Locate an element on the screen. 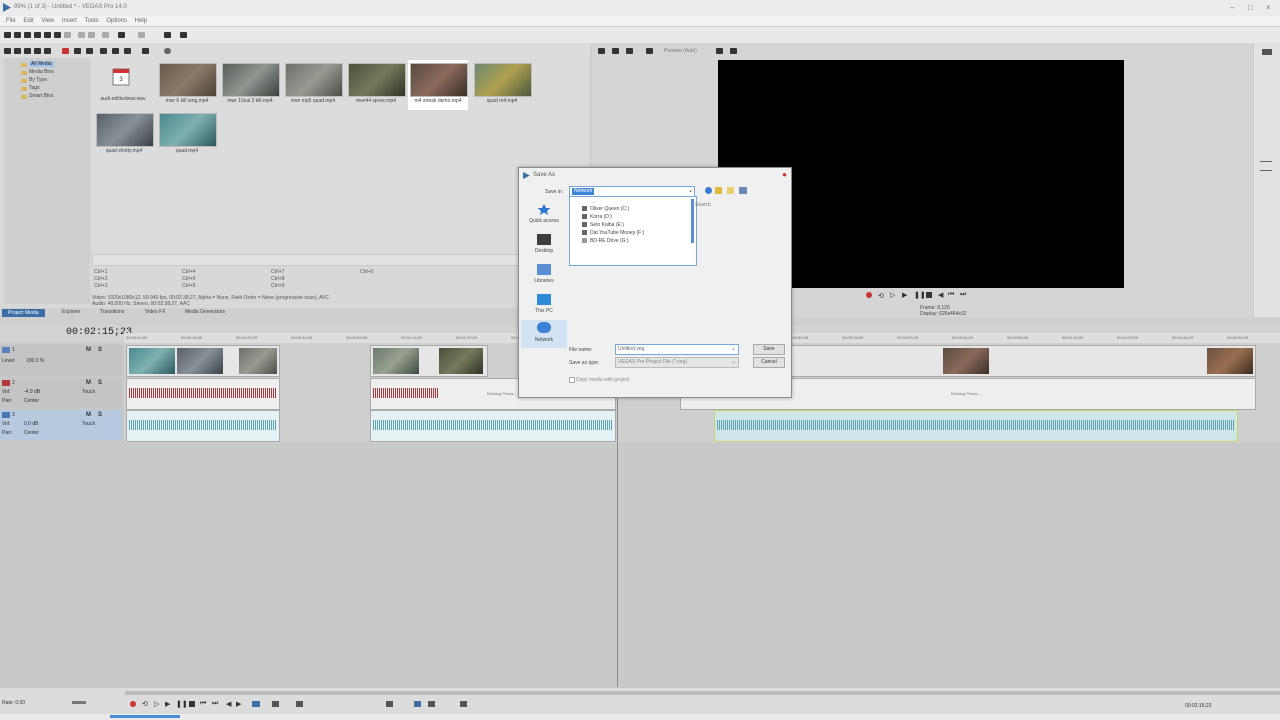  play-icon: ▶ is located at coordinates (904, 295).